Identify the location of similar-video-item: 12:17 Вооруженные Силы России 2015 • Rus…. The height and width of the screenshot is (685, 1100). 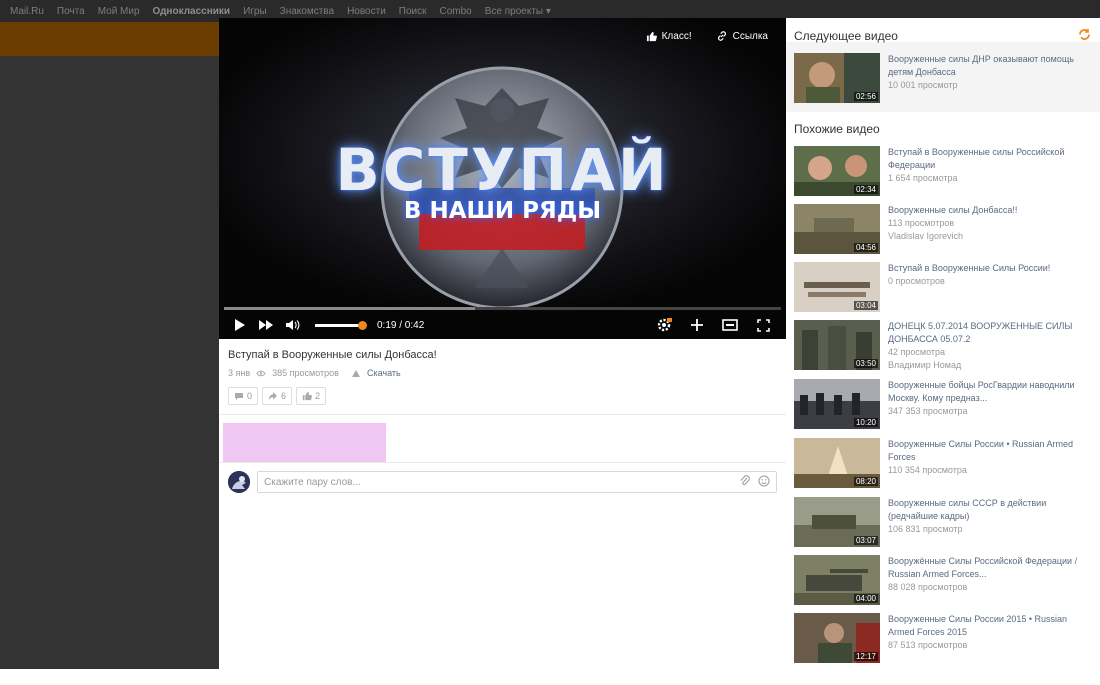
(944, 638).